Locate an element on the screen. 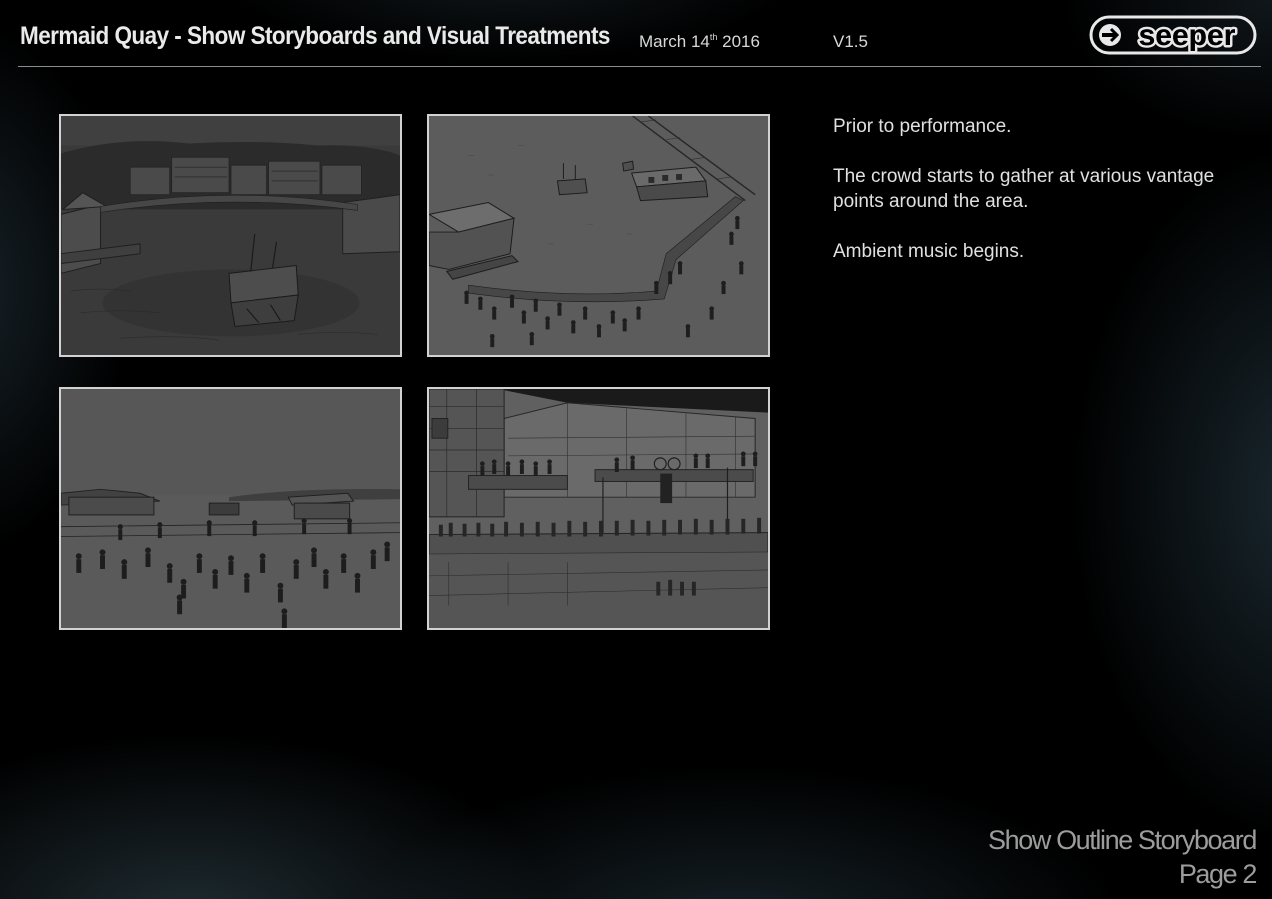 The width and height of the screenshot is (1272, 899). promenade-crowd-sketch is located at coordinates (230, 508).